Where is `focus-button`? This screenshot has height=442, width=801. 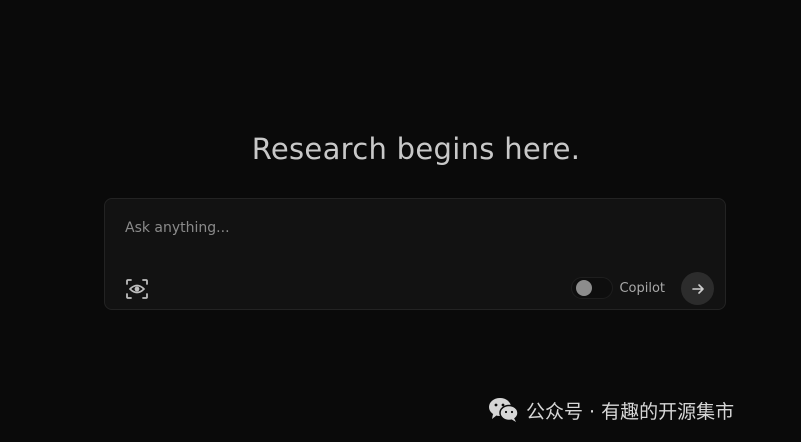 focus-button is located at coordinates (137, 289).